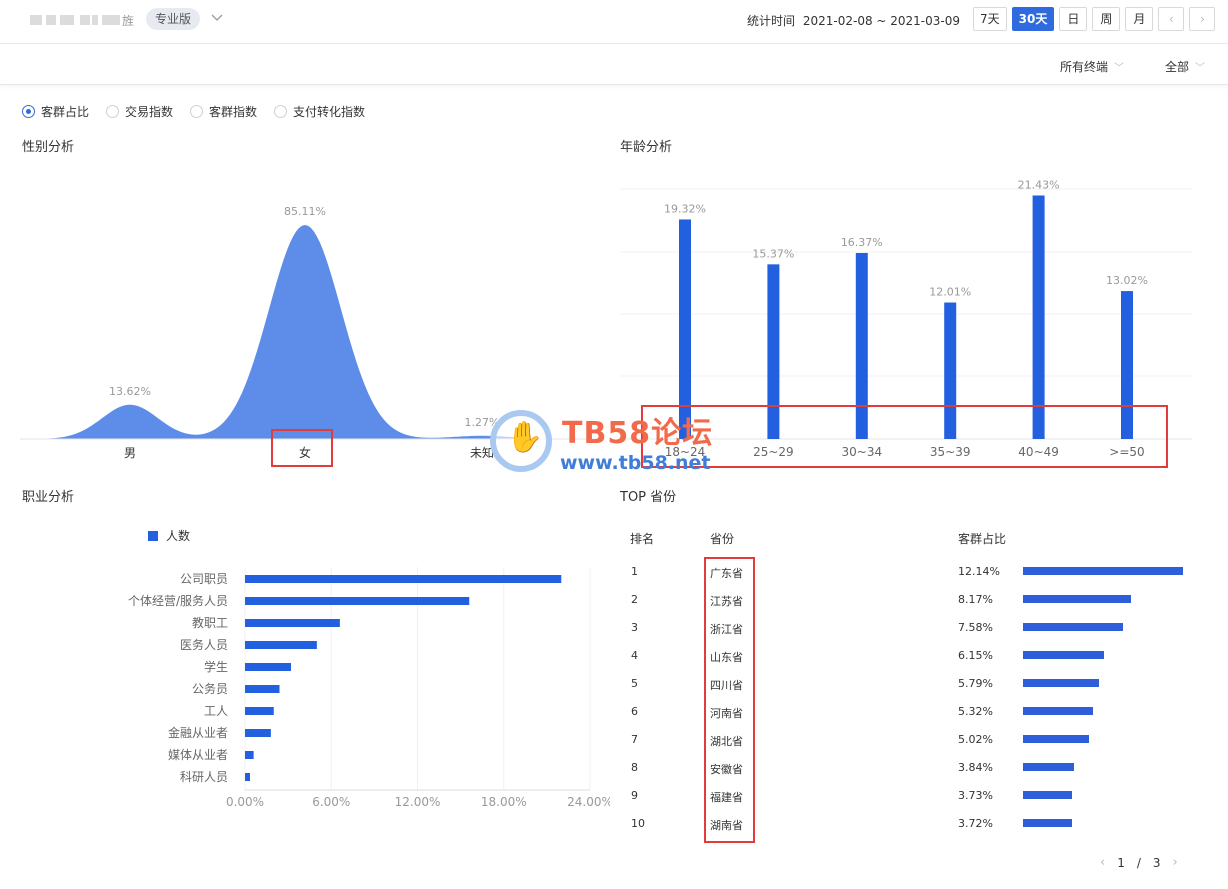 The width and height of the screenshot is (1228, 889). What do you see at coordinates (915, 712) in the screenshot?
I see `province-row: 6 河南省 5.32%` at bounding box center [915, 712].